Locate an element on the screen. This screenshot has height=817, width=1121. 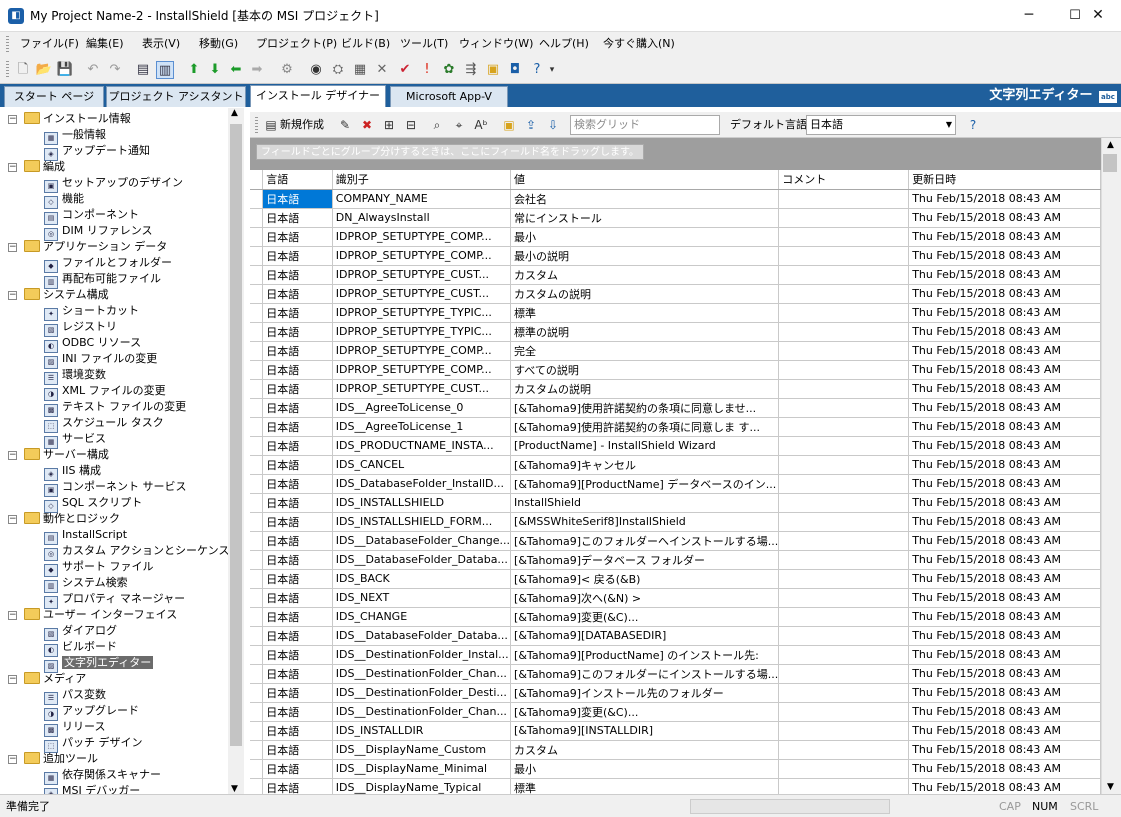
tree-item: ▤ InstallScript is located at coordinates (85, 536).